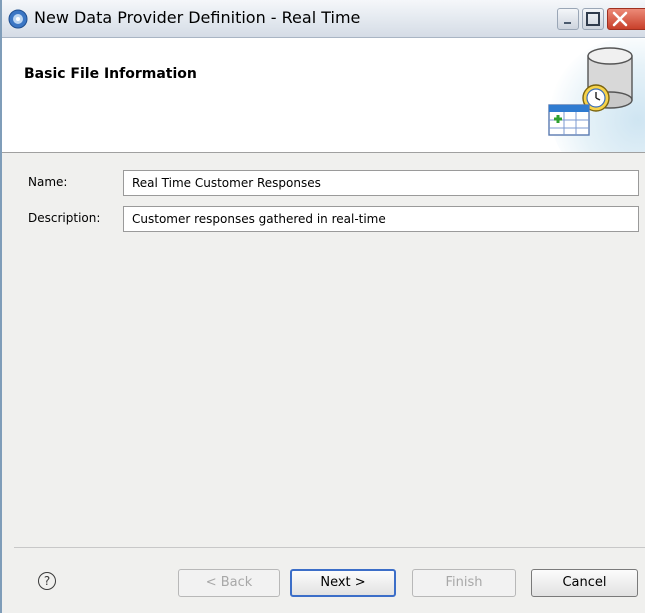  What do you see at coordinates (464, 583) in the screenshot?
I see `finish-button: Finish` at bounding box center [464, 583].